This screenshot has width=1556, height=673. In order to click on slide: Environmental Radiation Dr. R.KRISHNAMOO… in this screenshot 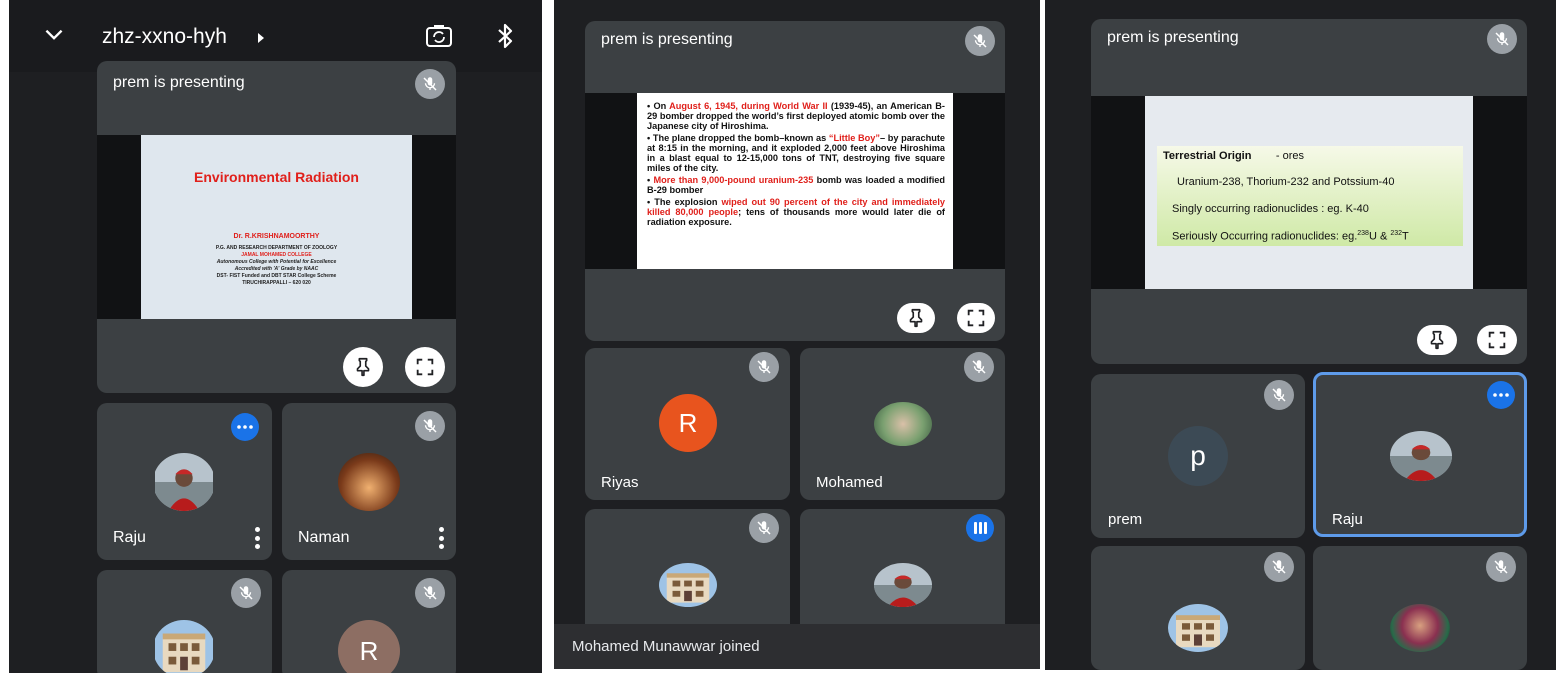, I will do `click(276, 227)`.